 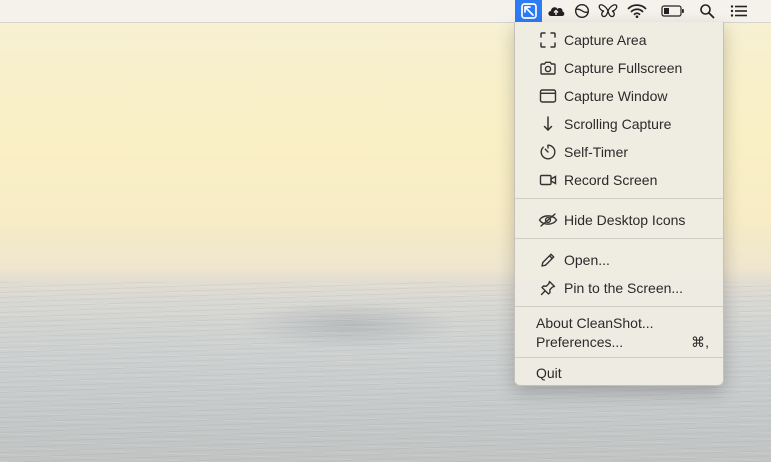 I want to click on menu-item-scrolling-capture: Scrolling Capture, so click(x=619, y=124).